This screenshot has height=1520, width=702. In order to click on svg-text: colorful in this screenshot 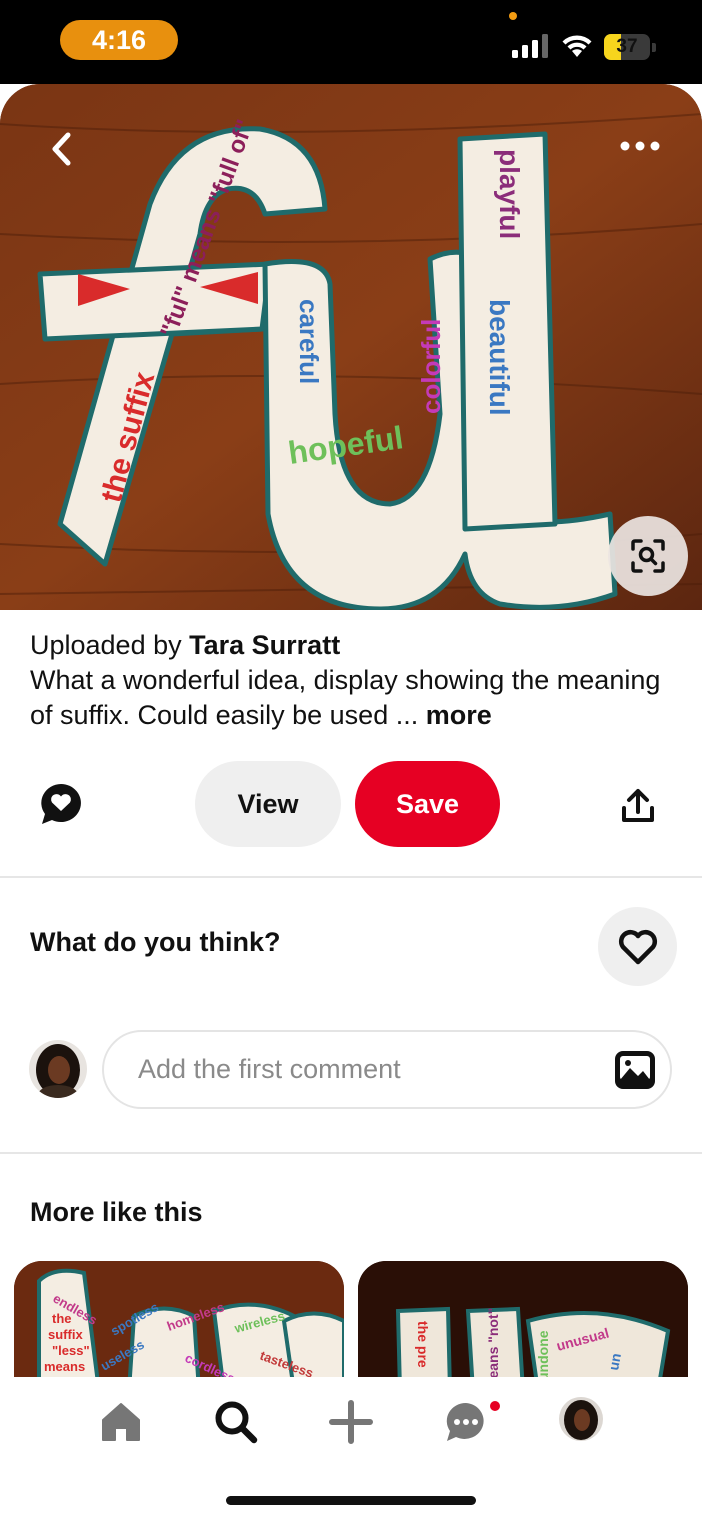, I will do `click(431, 366)`.